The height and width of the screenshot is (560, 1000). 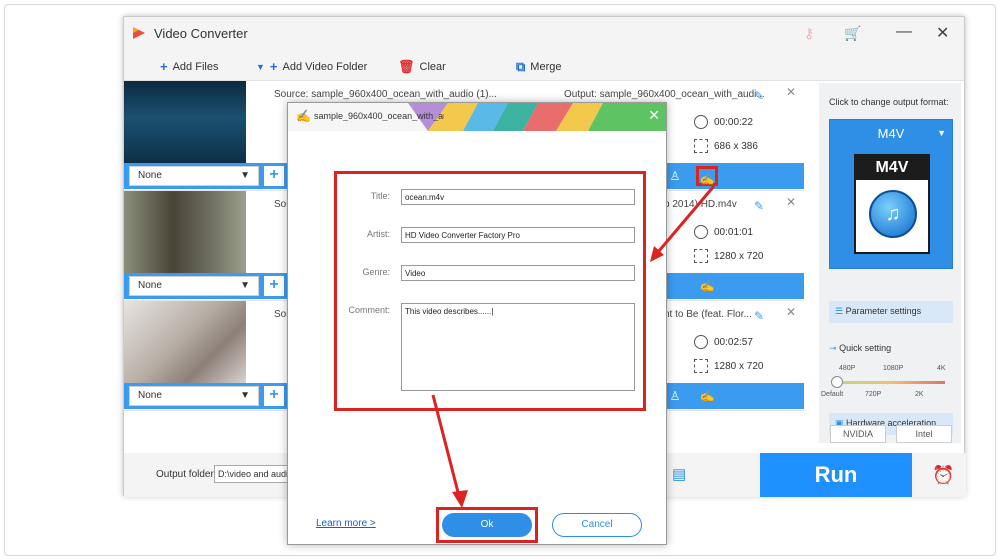 I want to click on dialog-title: sample_960x400_ocean_with_audio, so click(x=379, y=116).